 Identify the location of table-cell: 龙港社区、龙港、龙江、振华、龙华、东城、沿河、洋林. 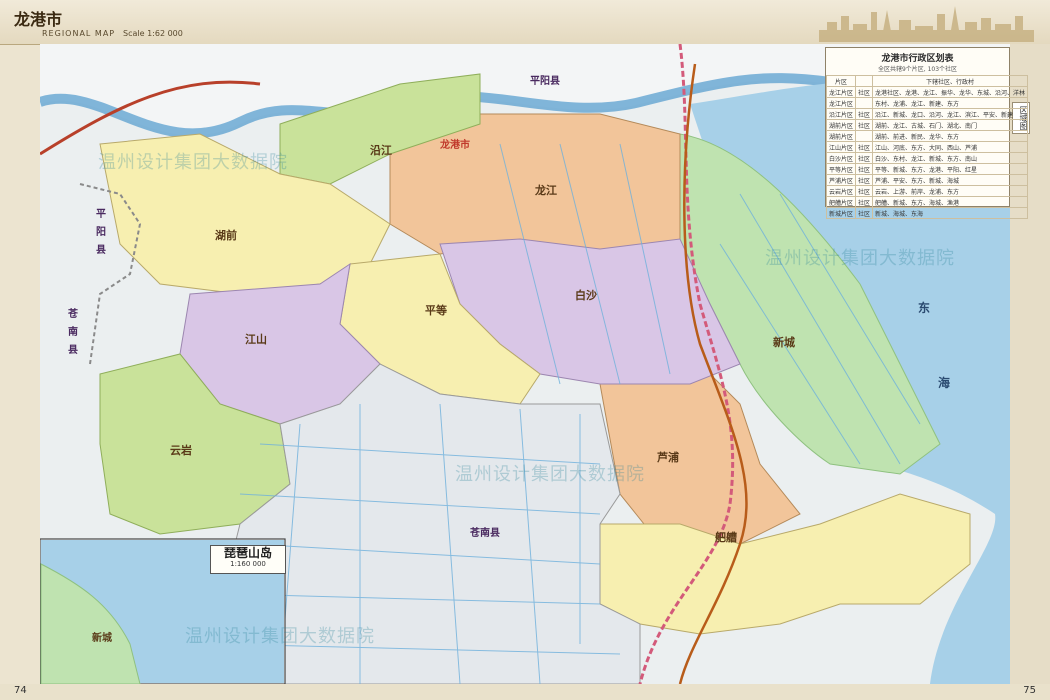
(950, 92).